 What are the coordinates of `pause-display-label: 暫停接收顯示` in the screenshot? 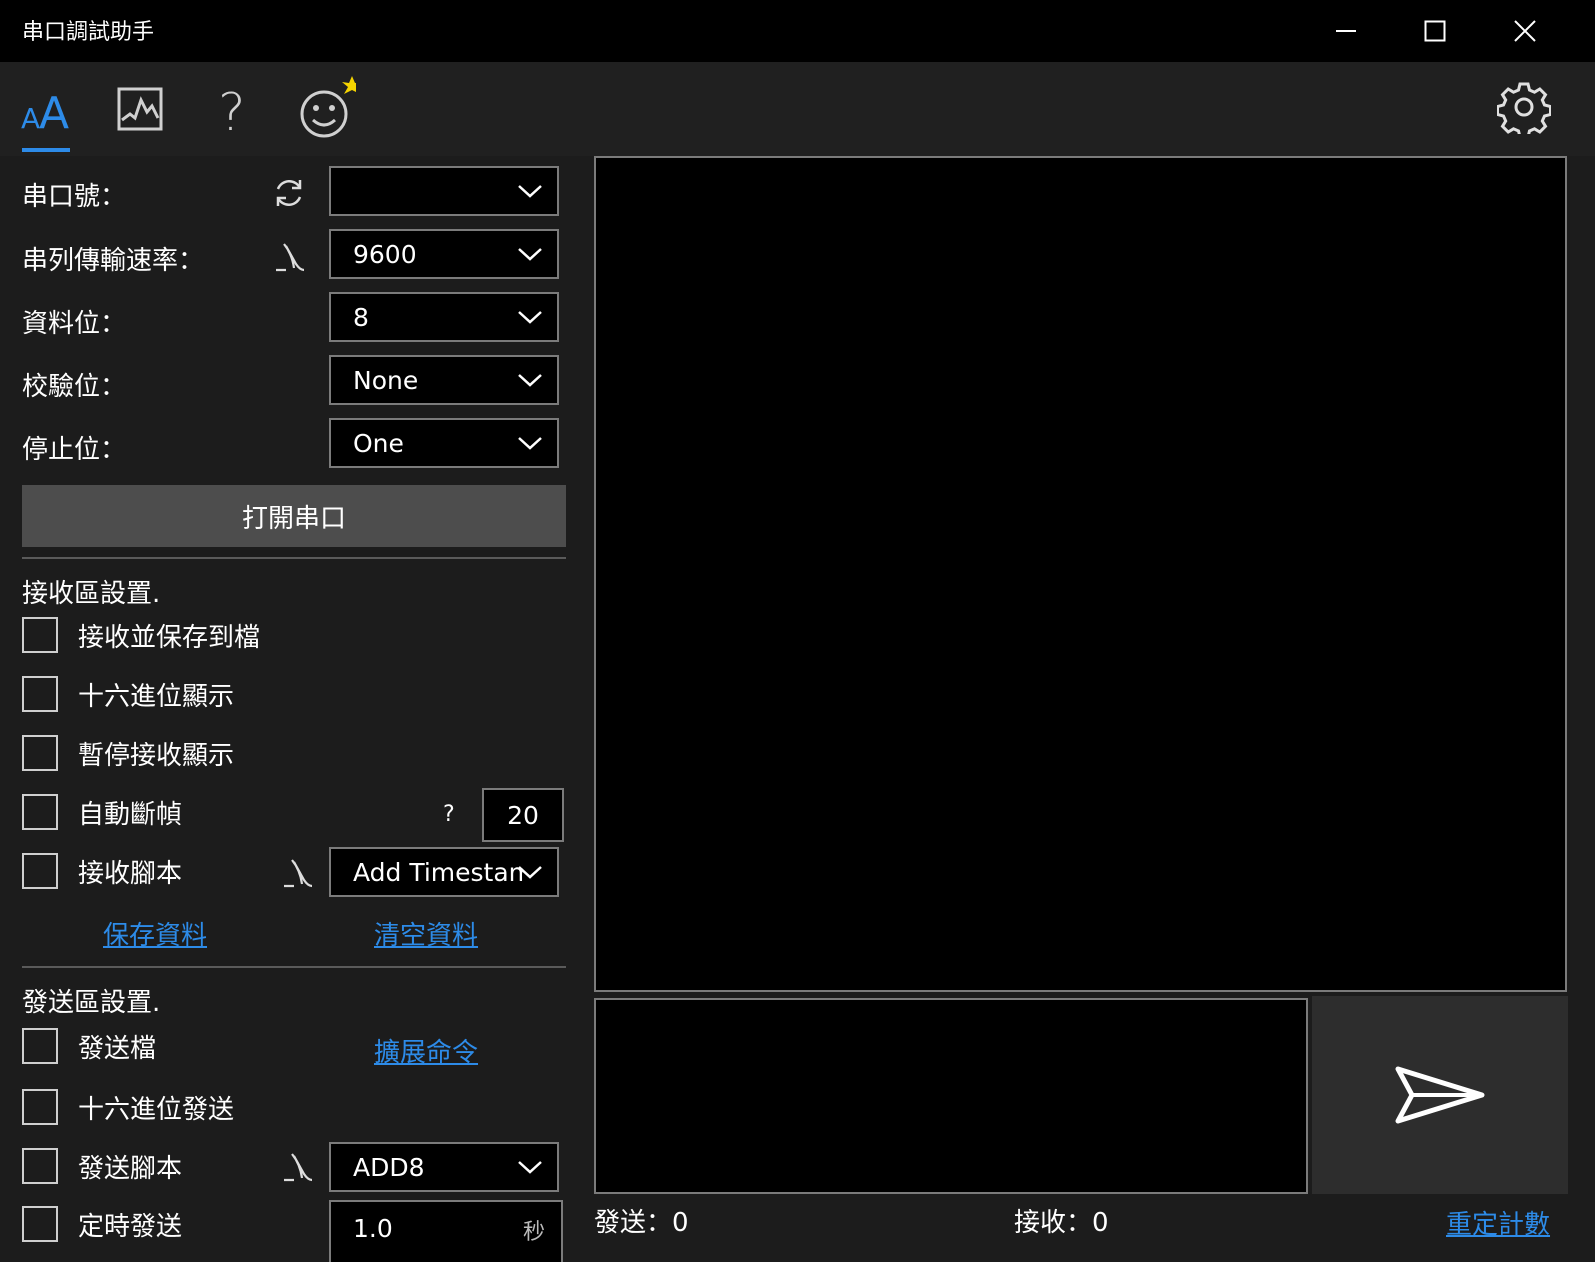 It's located at (156, 756).